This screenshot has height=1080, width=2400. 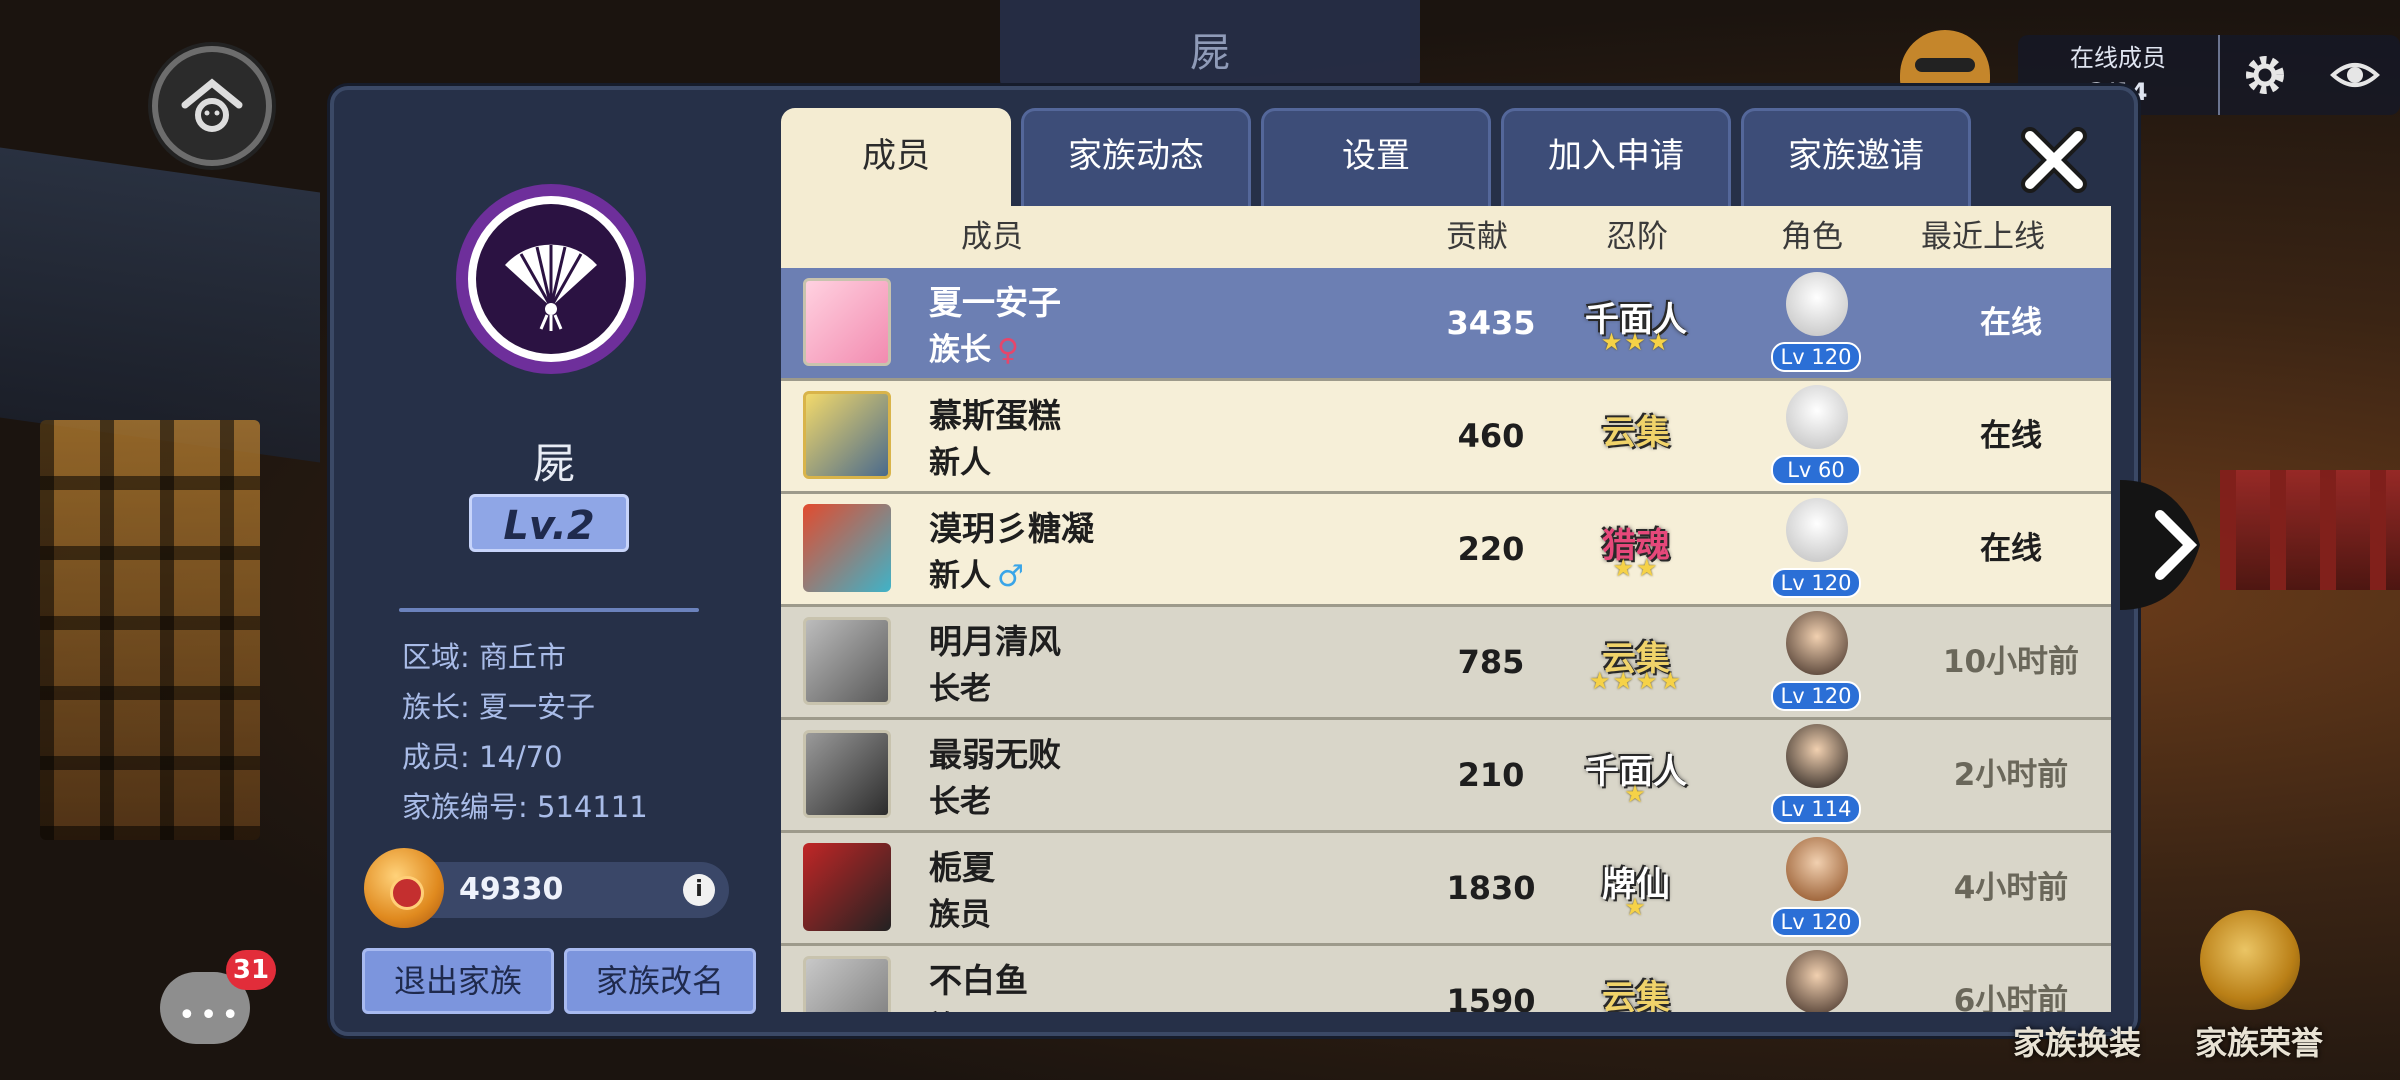 I want to click on member-last-online: 6小时前, so click(x=2011, y=997).